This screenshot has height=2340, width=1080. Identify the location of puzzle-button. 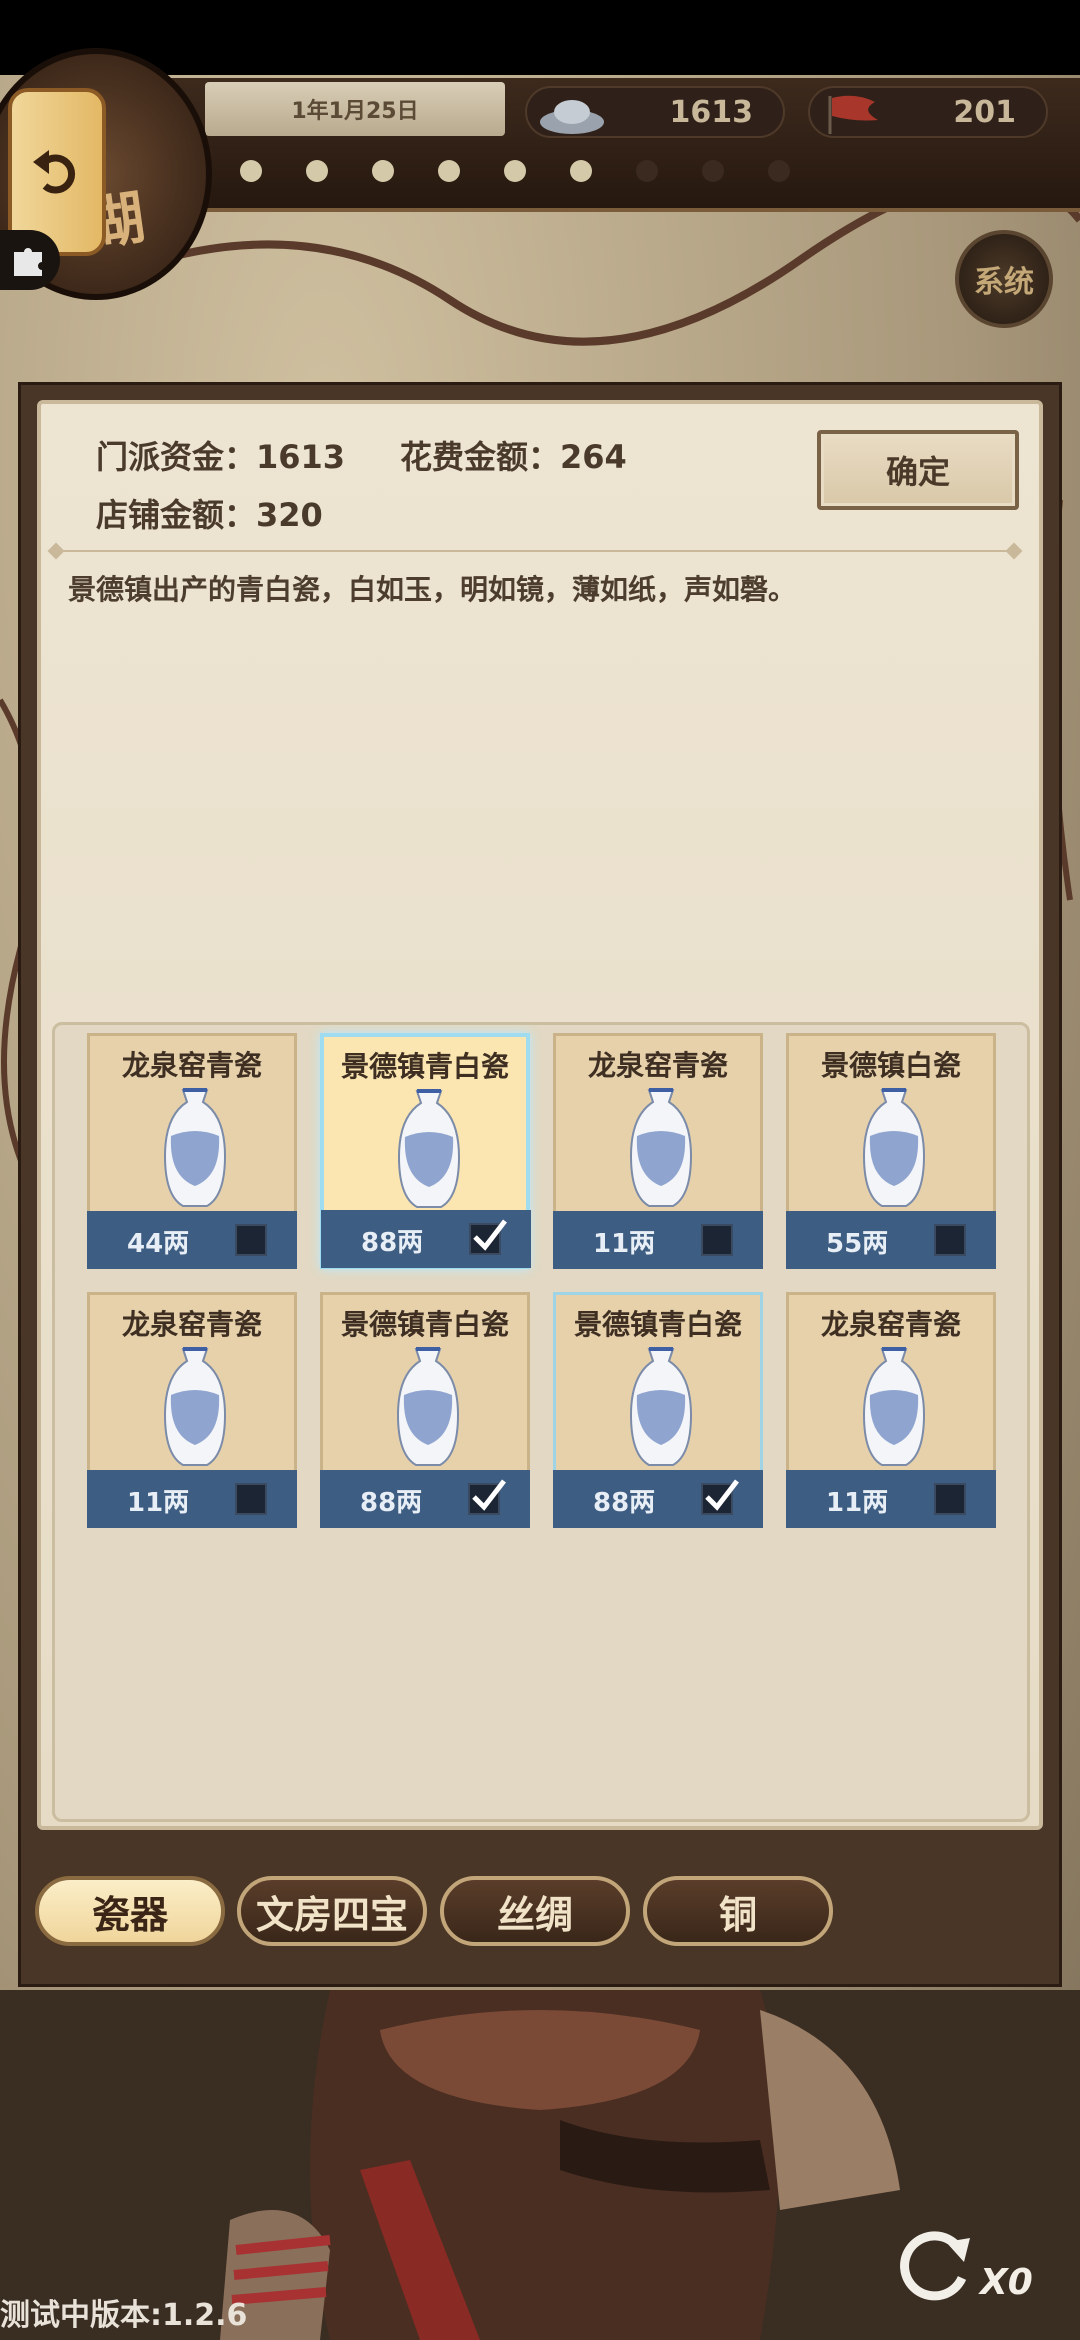
(30, 260).